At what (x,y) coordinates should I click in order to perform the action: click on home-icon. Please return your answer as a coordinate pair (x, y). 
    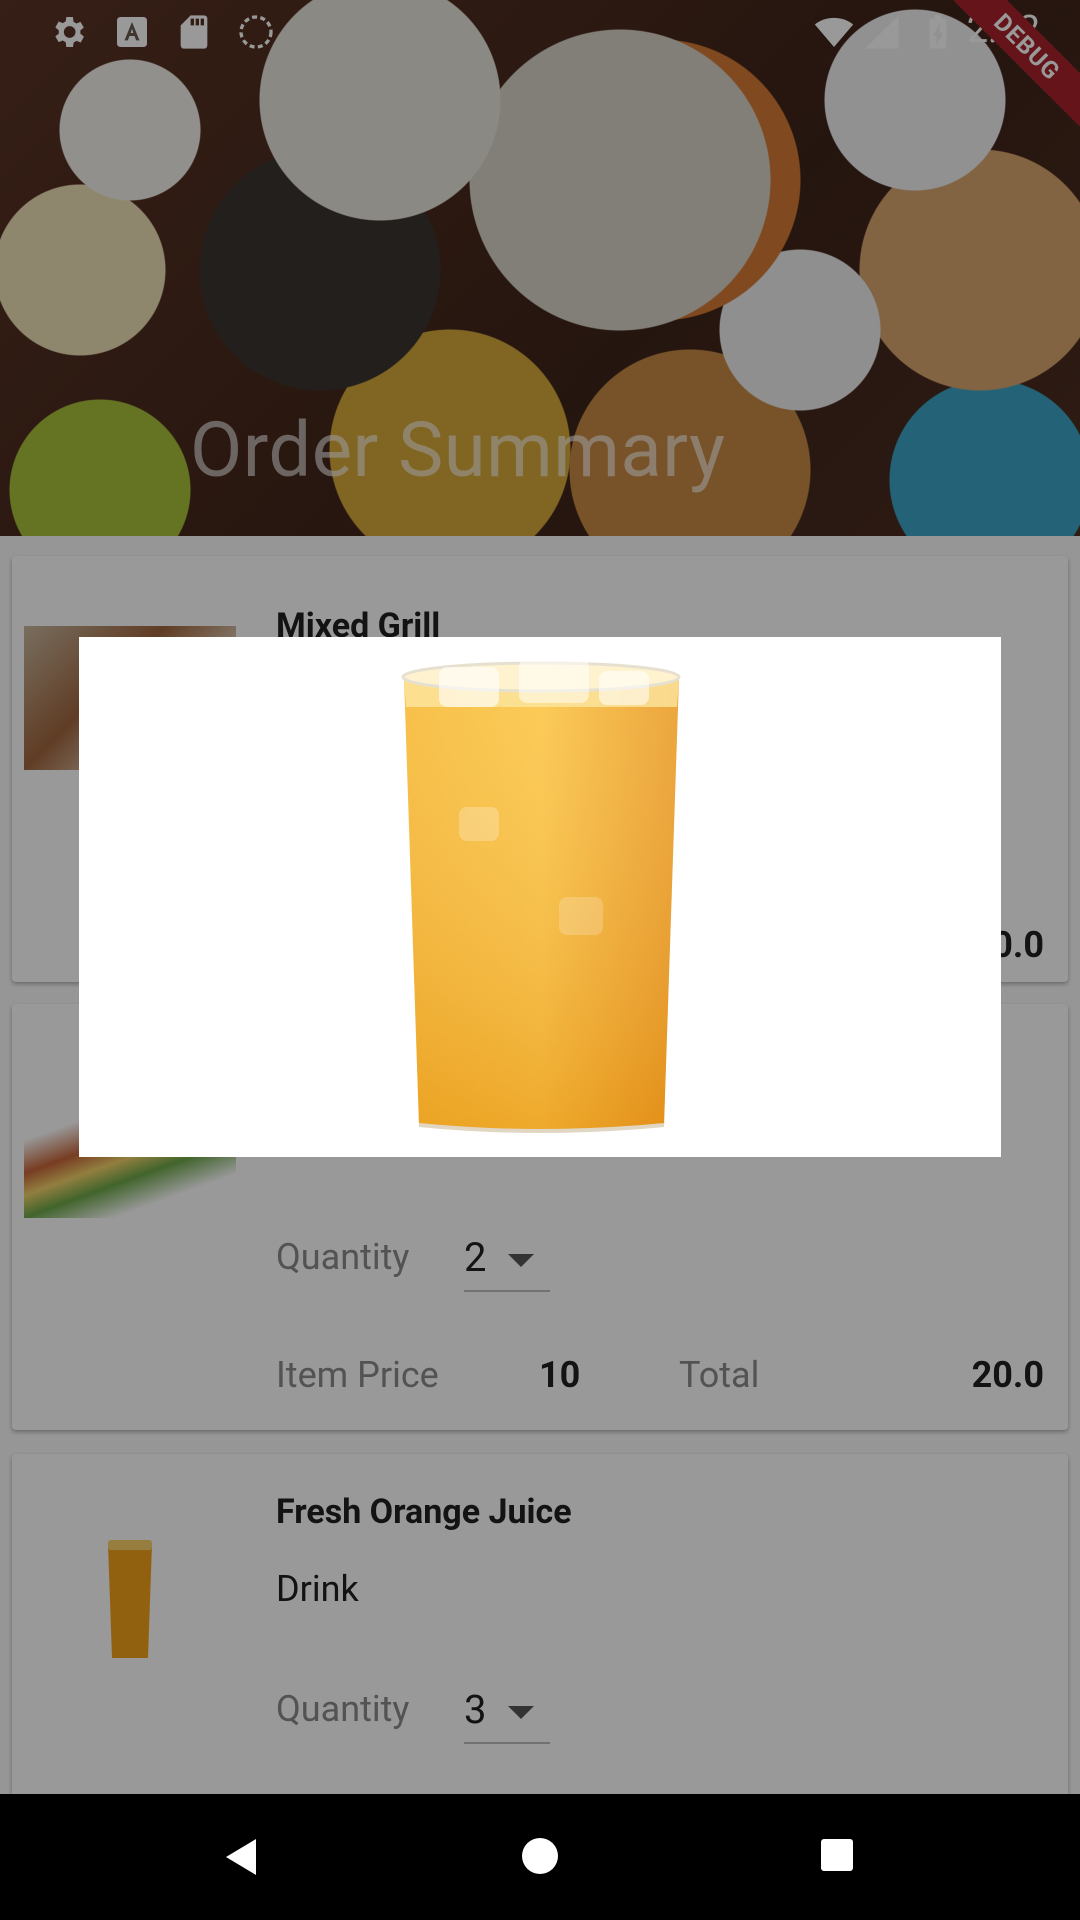
    Looking at the image, I should click on (540, 1856).